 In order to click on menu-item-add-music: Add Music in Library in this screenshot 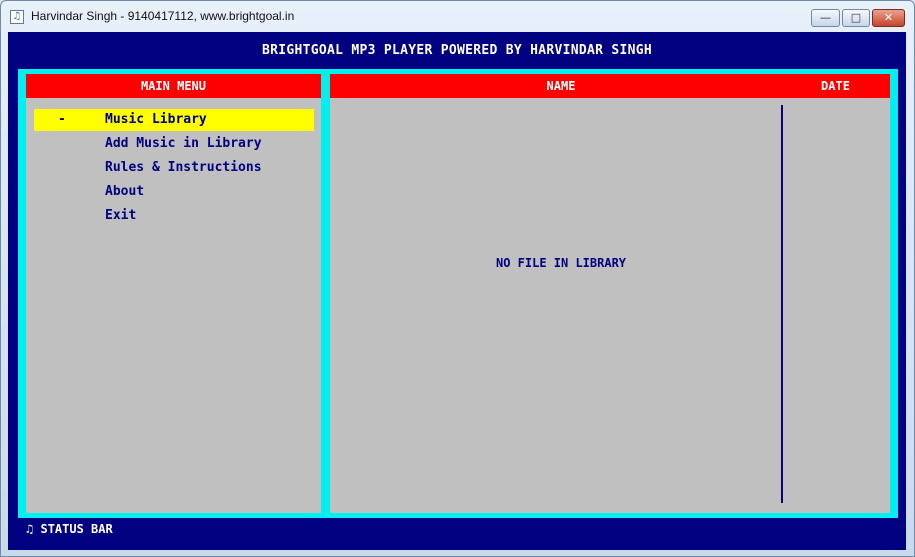, I will do `click(174, 144)`.